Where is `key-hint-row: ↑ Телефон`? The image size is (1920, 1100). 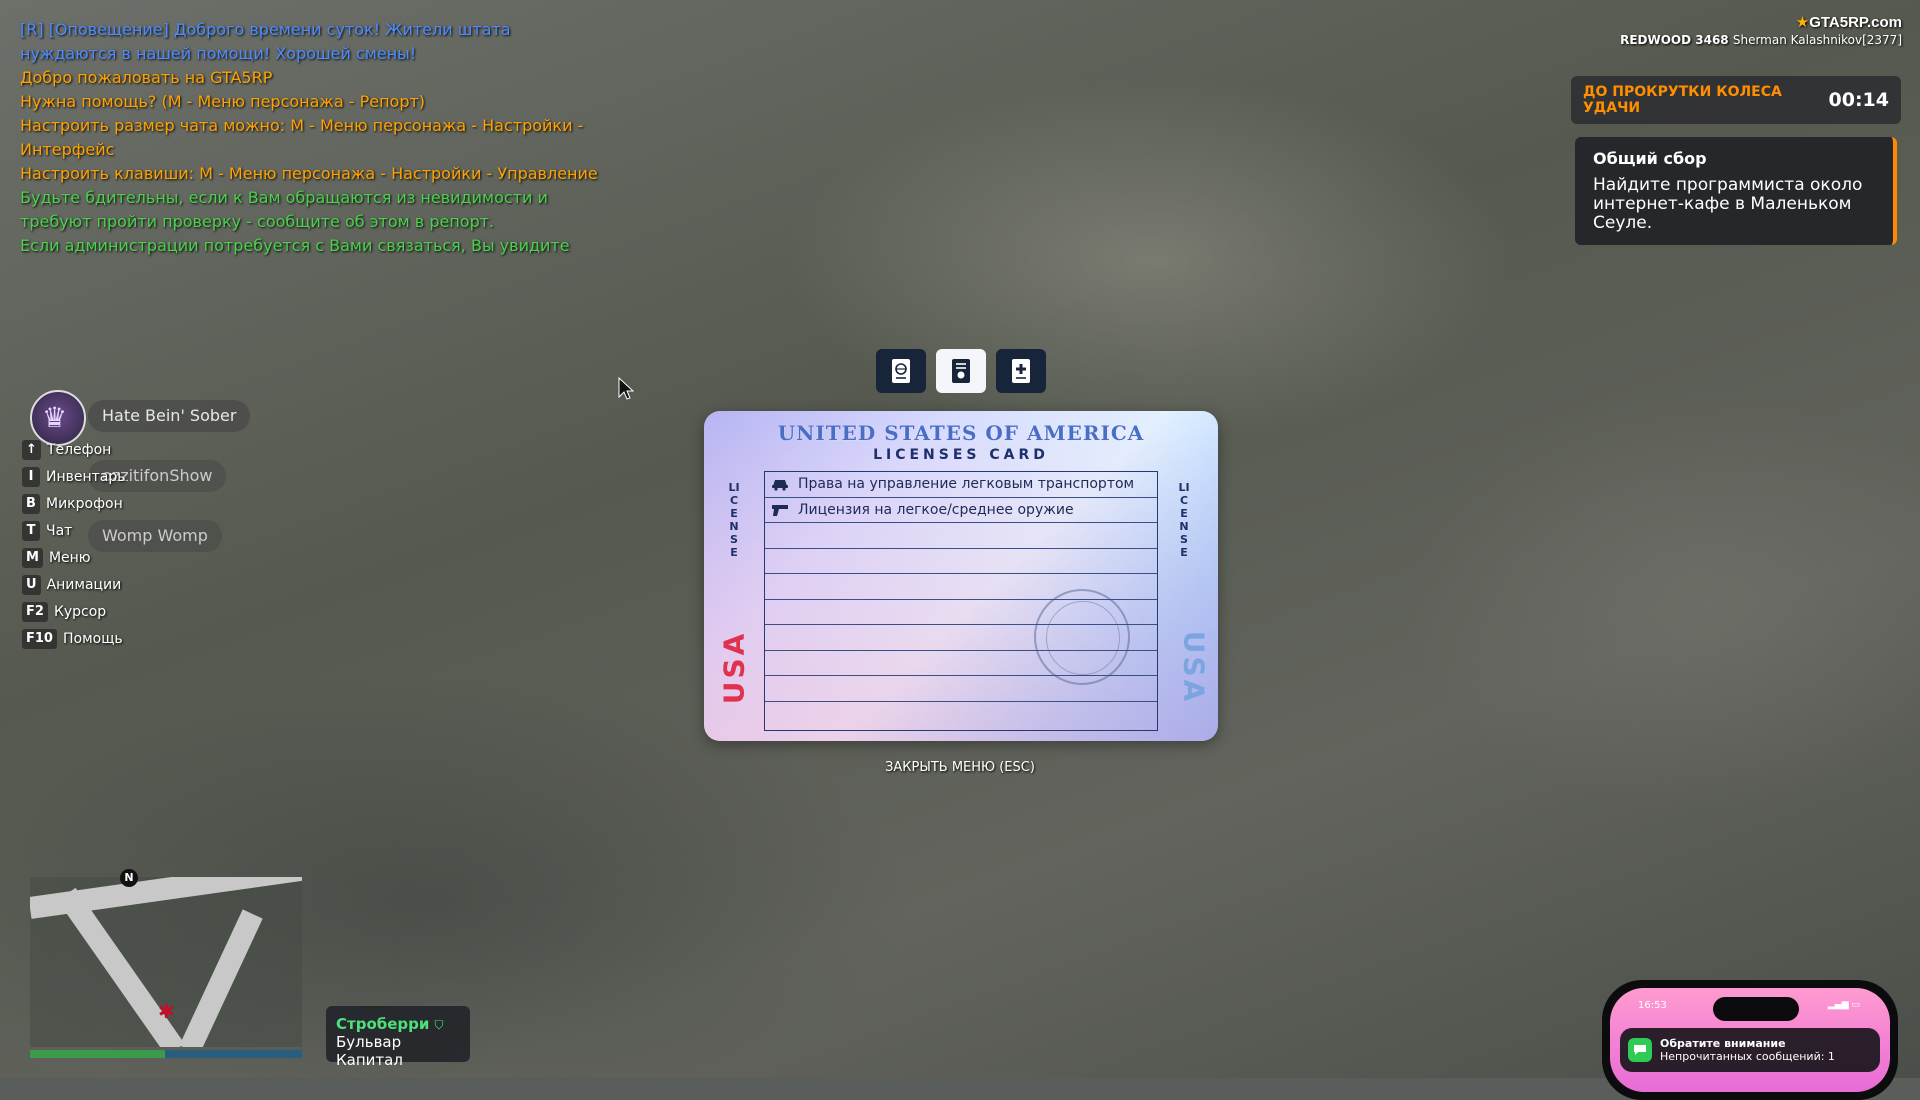
key-hint-row: ↑ Телефон is located at coordinates (74, 449).